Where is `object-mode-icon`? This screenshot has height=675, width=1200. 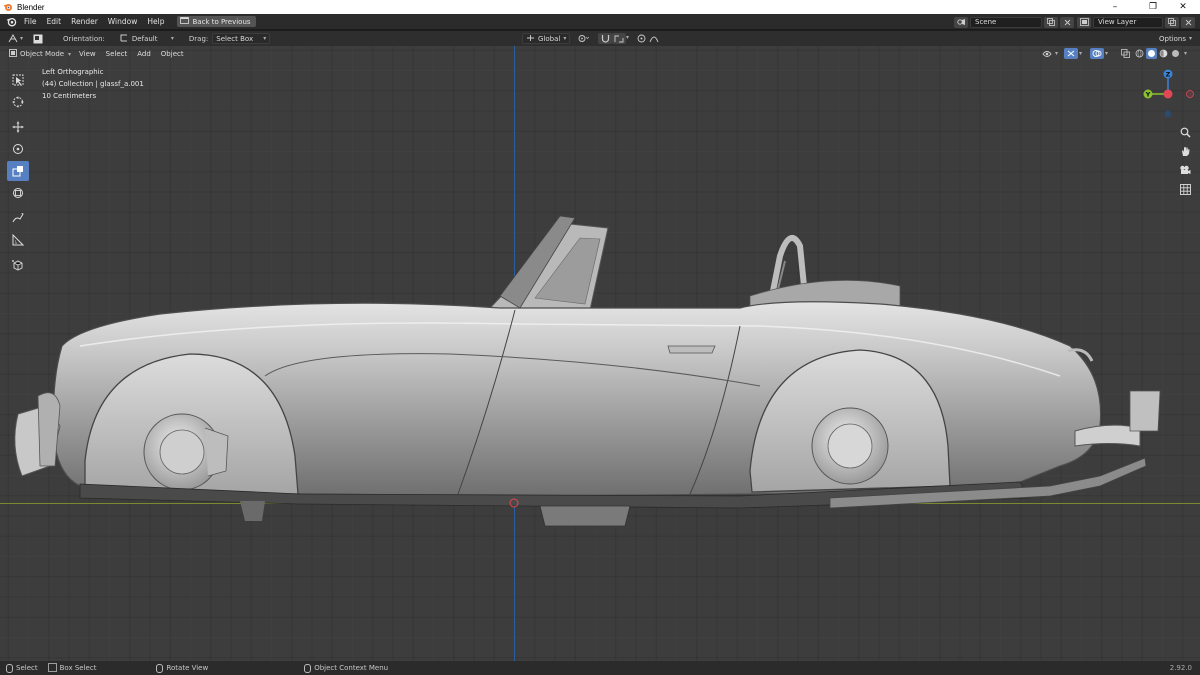 object-mode-icon is located at coordinates (13, 54).